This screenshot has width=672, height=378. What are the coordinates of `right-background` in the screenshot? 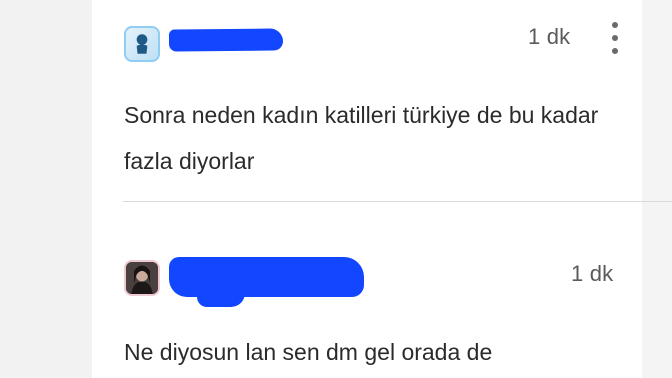 It's located at (657, 189).